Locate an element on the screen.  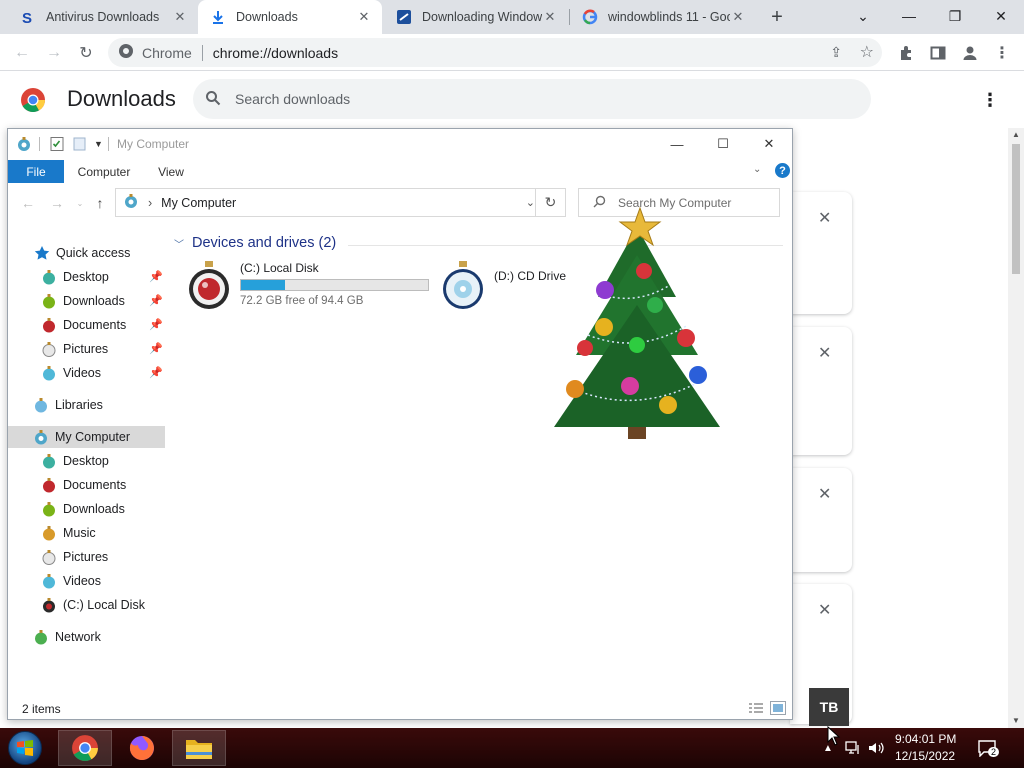
downloads-ornament-icon is located at coordinates (49, 509).